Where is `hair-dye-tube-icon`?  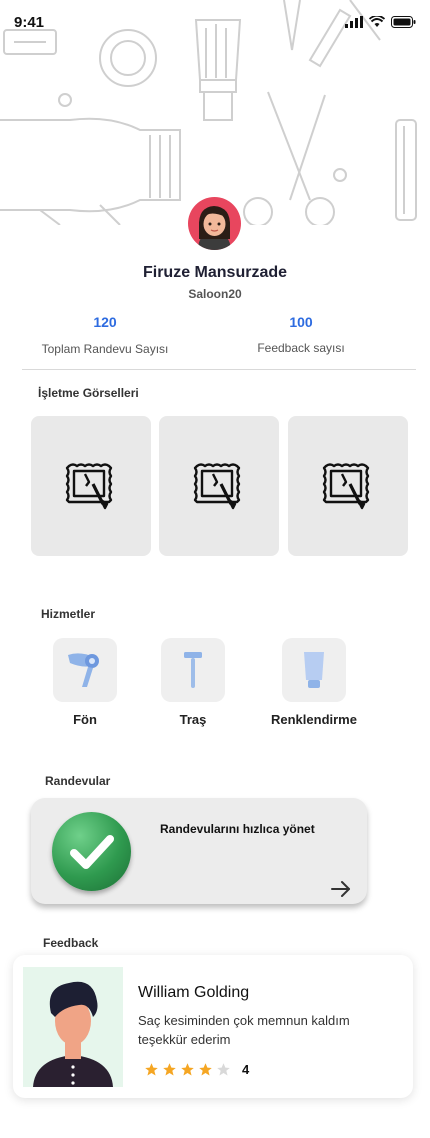 hair-dye-tube-icon is located at coordinates (314, 670).